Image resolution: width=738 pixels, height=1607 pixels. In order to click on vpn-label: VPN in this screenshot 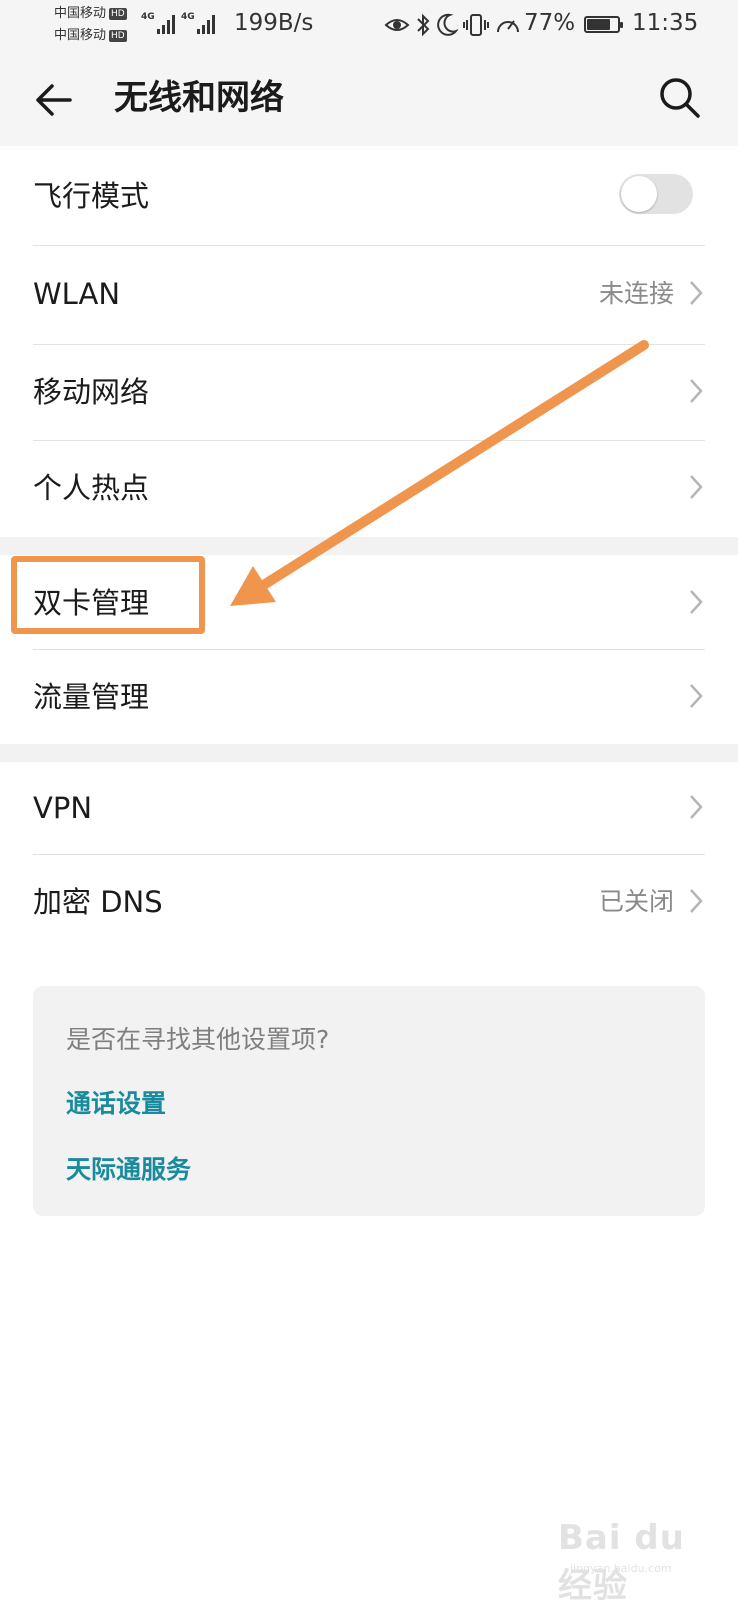, I will do `click(63, 808)`.